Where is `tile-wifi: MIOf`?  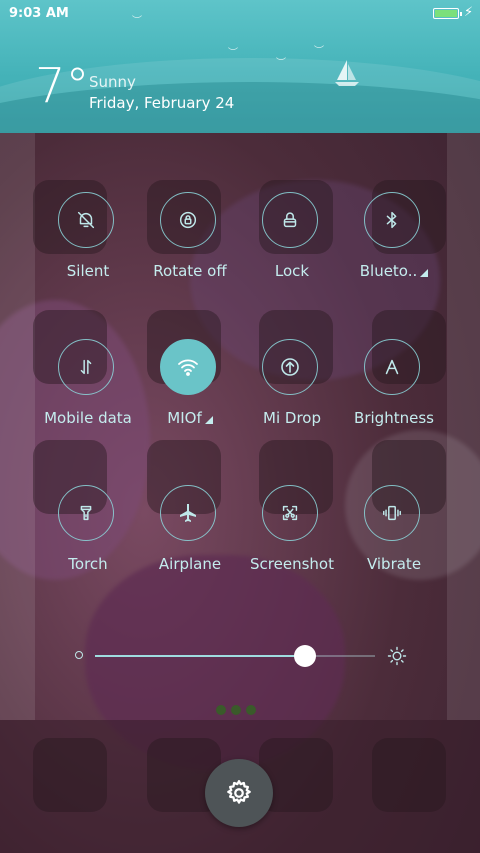
tile-wifi: MIOf is located at coordinates (190, 394).